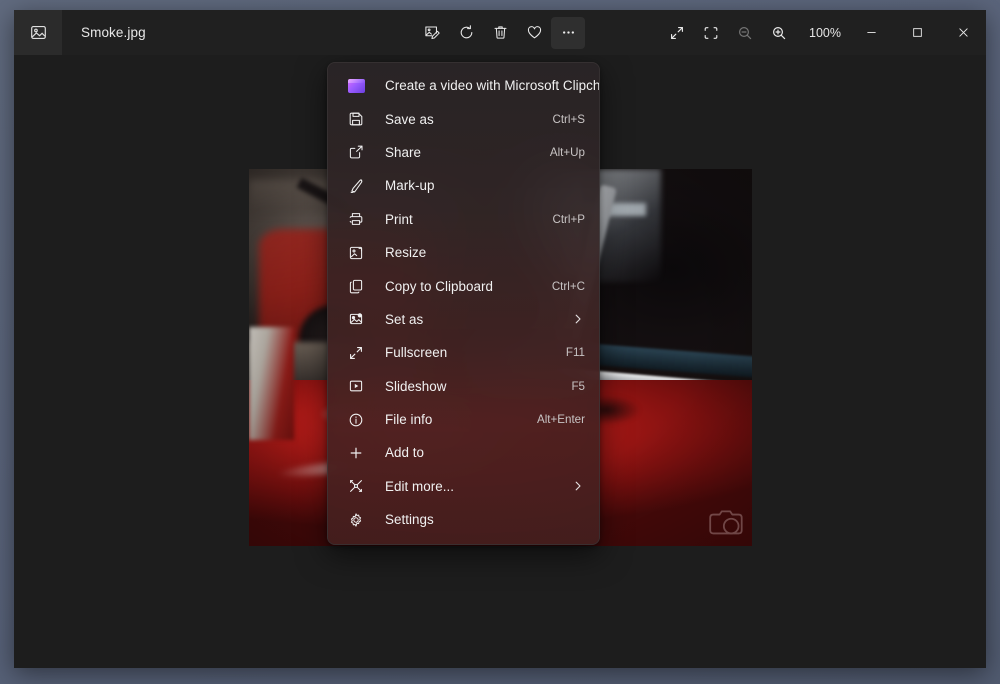 This screenshot has height=684, width=1000. I want to click on camera-watermark-icon, so click(727, 524).